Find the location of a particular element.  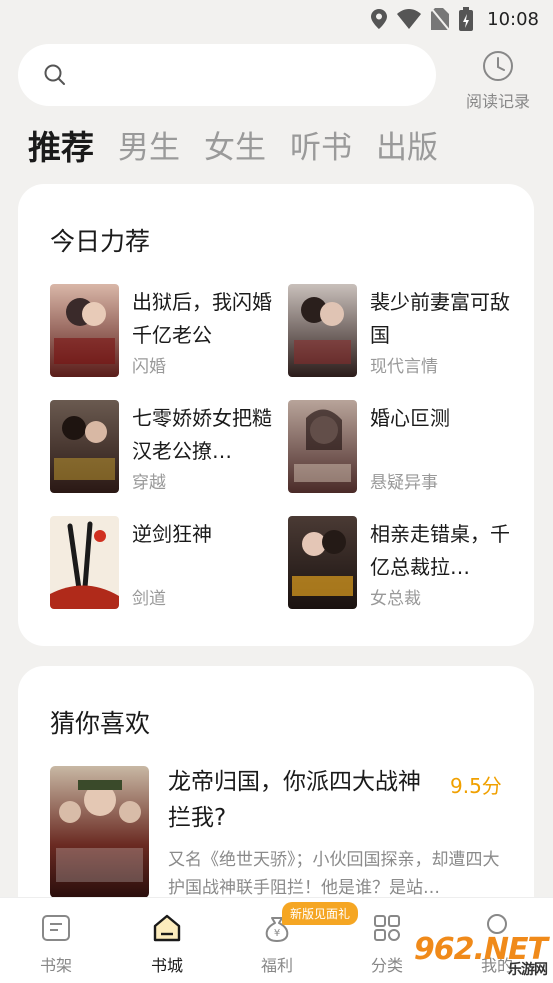

category-tabs: 推荐 男生 女生 听书 出版 is located at coordinates (233, 148).